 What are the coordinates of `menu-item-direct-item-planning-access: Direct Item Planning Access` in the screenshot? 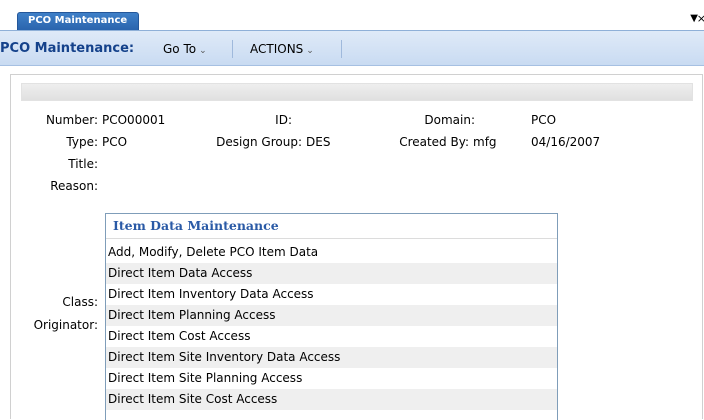 It's located at (331, 315).